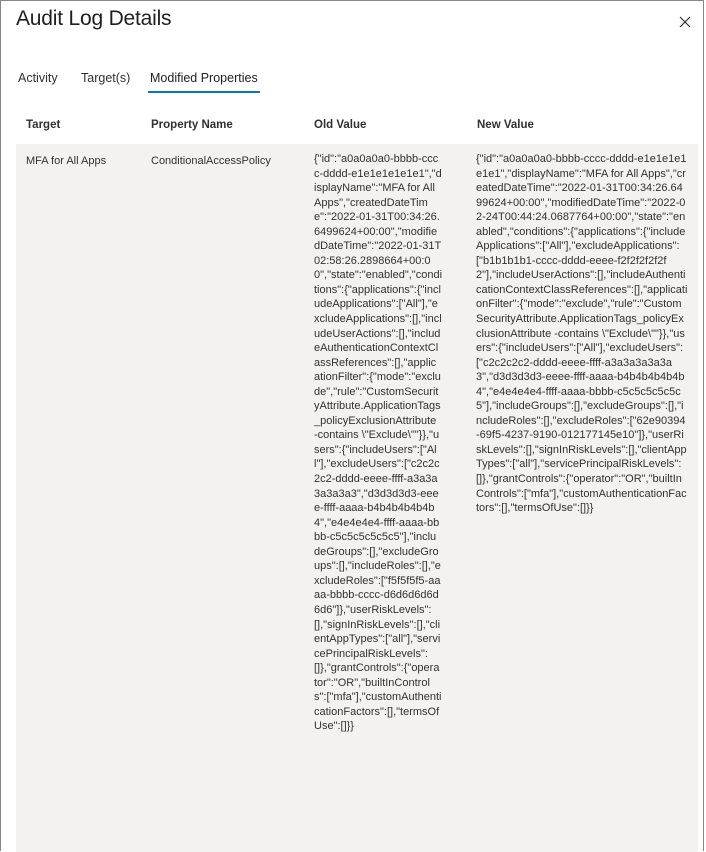 This screenshot has height=852, width=706. I want to click on close-button, so click(685, 22).